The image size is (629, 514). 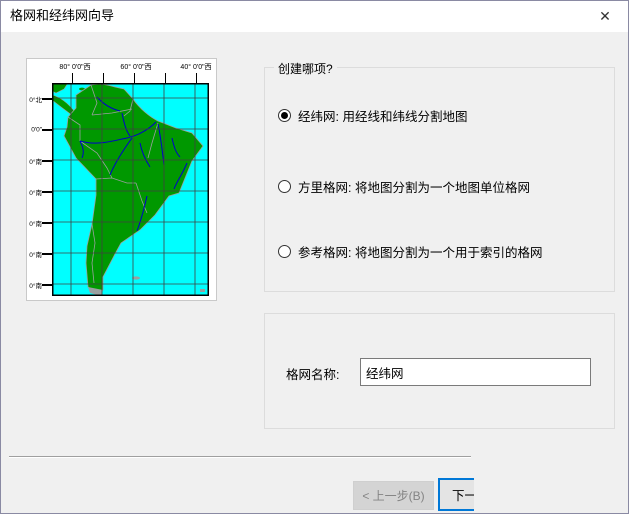 I want to click on radio-graticule: 经纬网: 用经线和纬线分割地图, so click(x=372, y=115).